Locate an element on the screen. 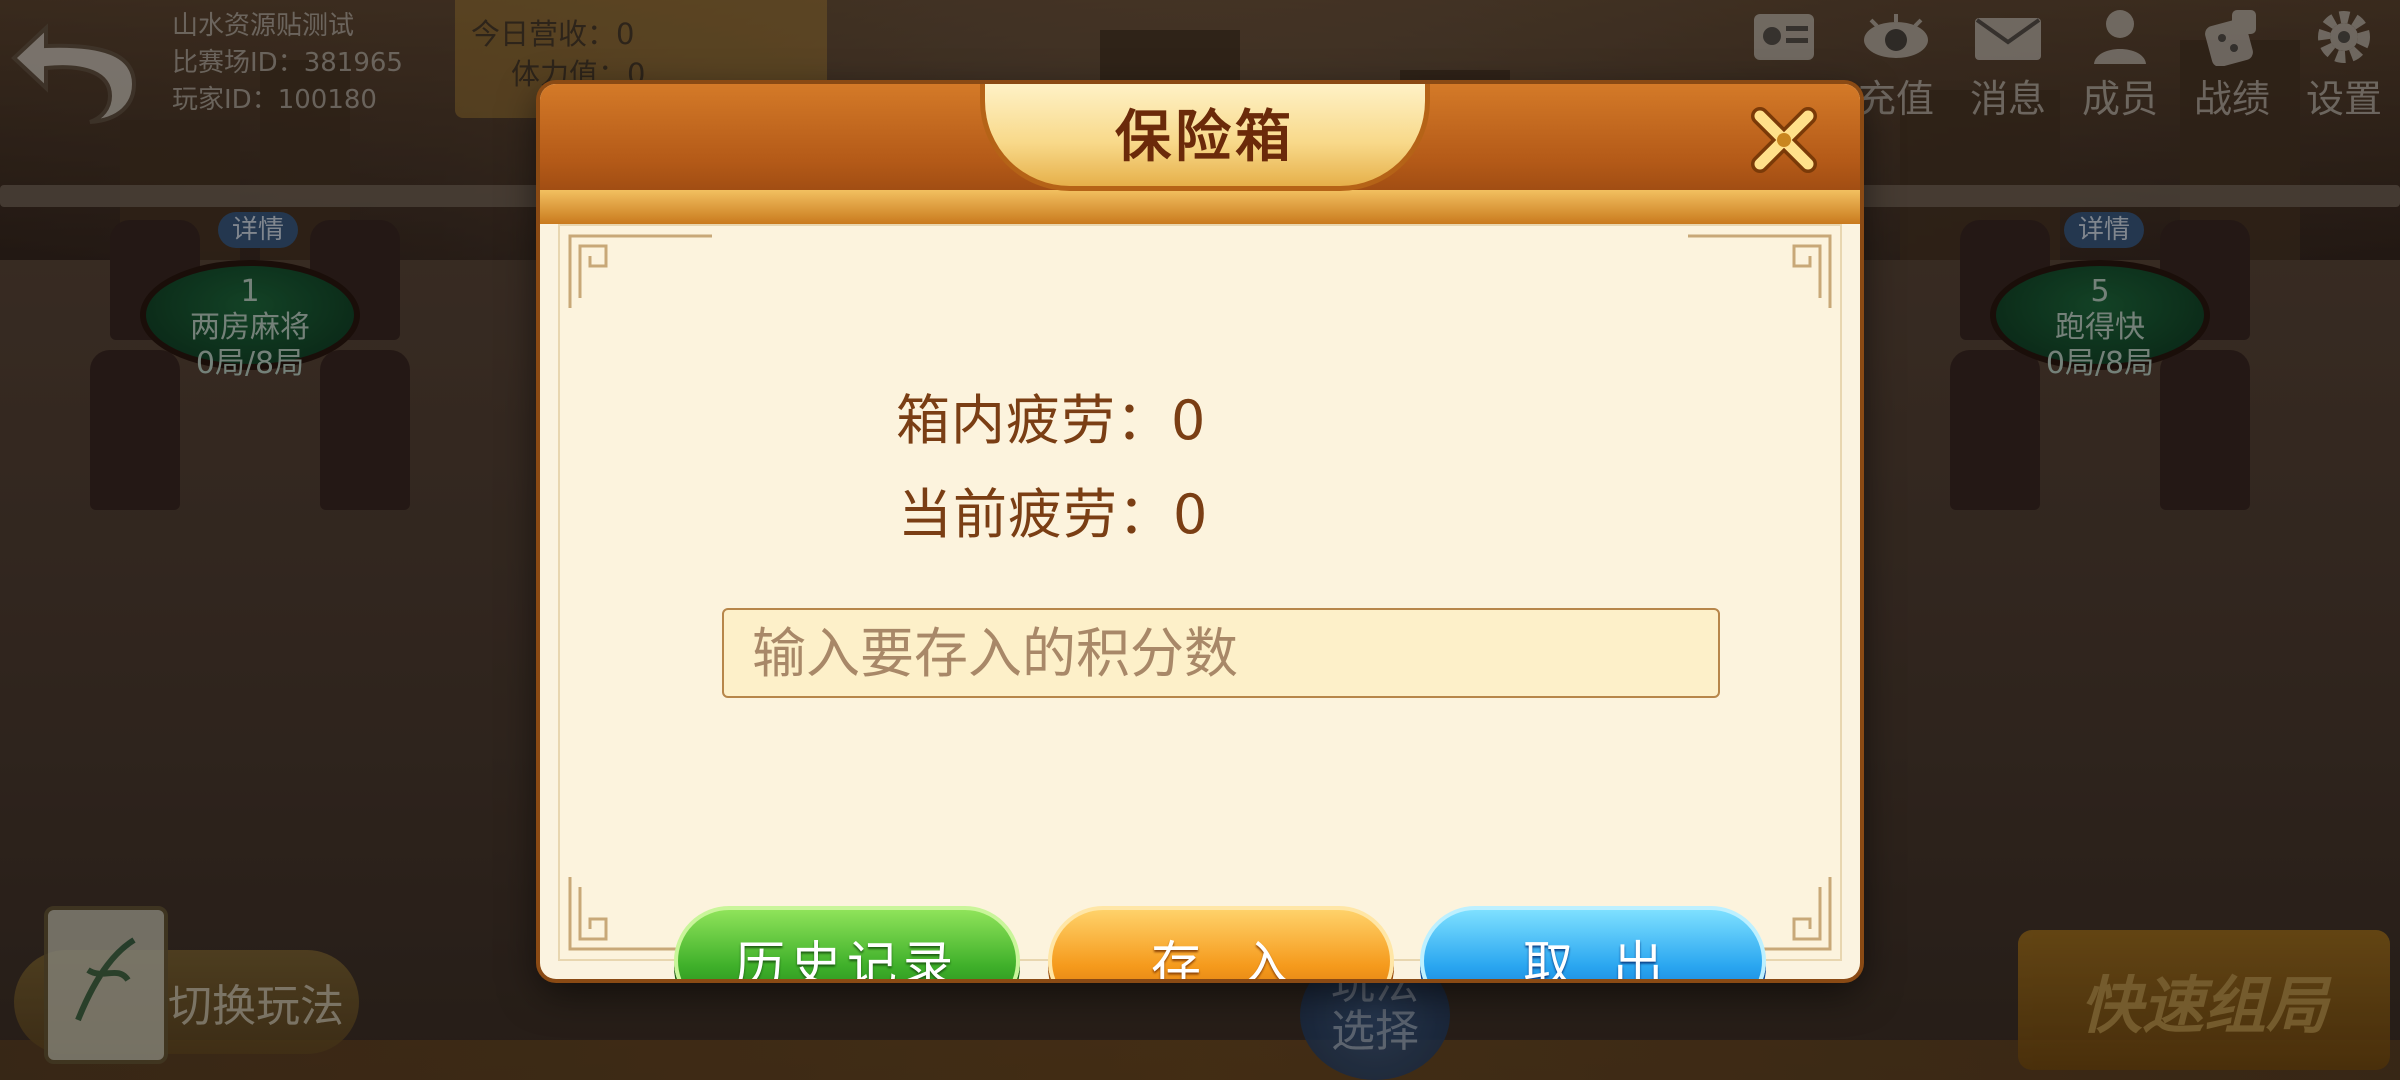  box-fatigue-label: 箱内疲劳：0 is located at coordinates (1051, 420).